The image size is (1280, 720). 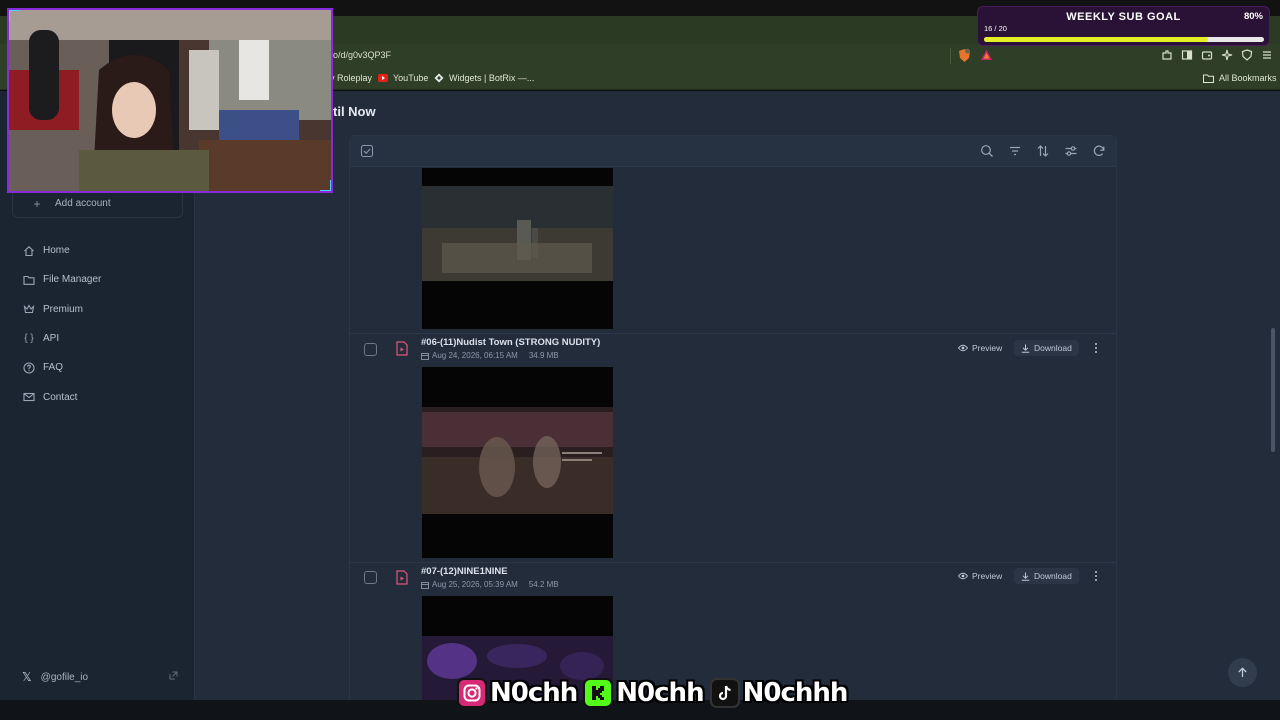 What do you see at coordinates (1123, 17) in the screenshot?
I see `sub-goal-title: WEEKLY SUB GOAL` at bounding box center [1123, 17].